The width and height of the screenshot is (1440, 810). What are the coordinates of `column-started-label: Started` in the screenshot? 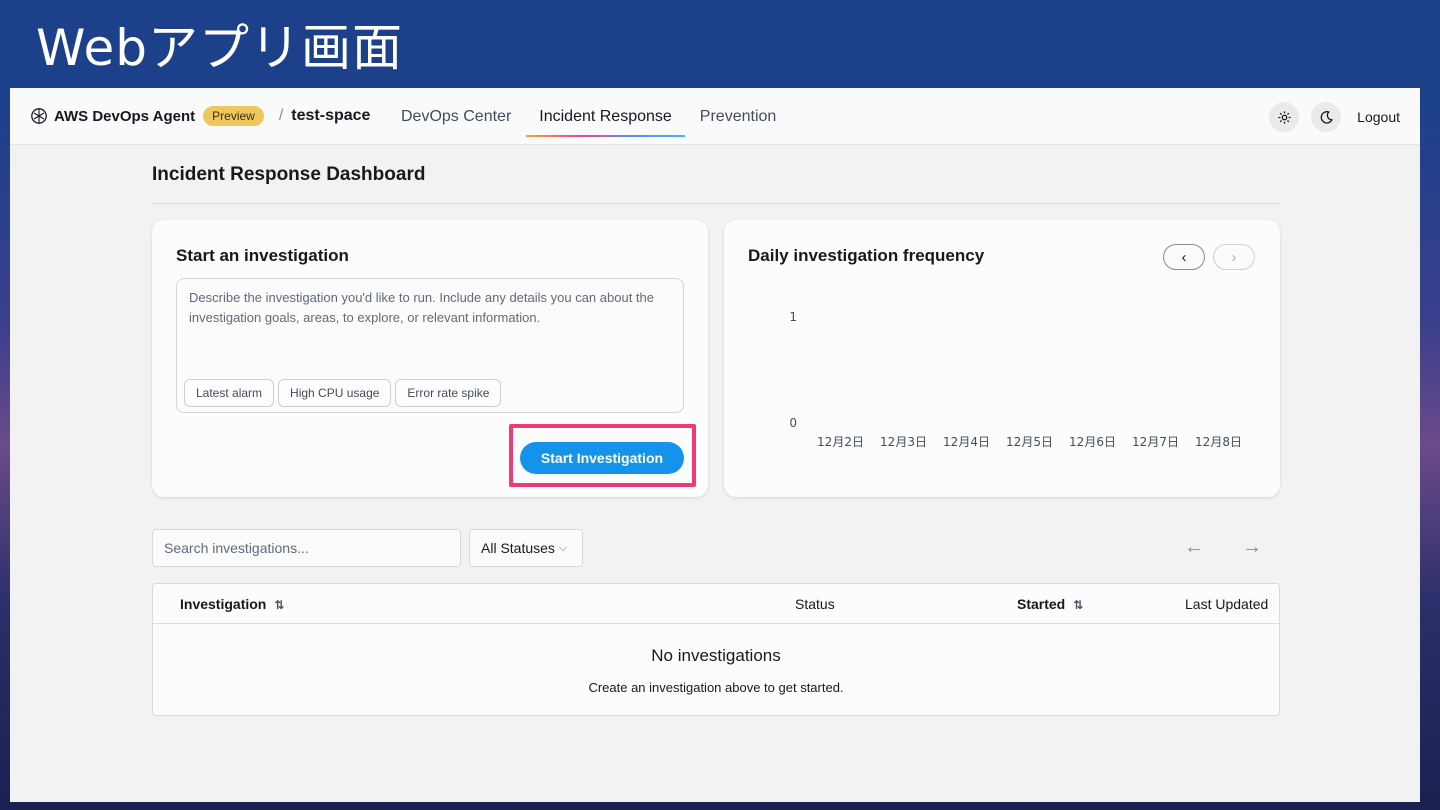 It's located at (1041, 604).